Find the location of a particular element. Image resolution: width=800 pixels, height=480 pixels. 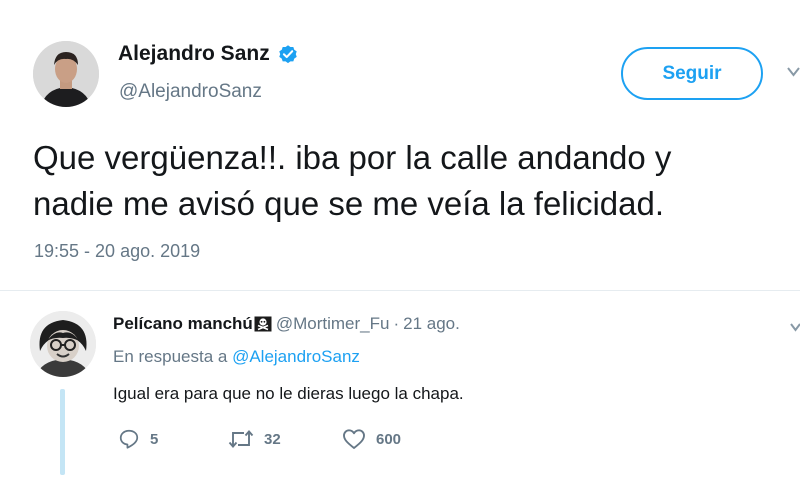

tweet-timestamp: 19:55 - 20 ago. 2019 is located at coordinates (117, 251).